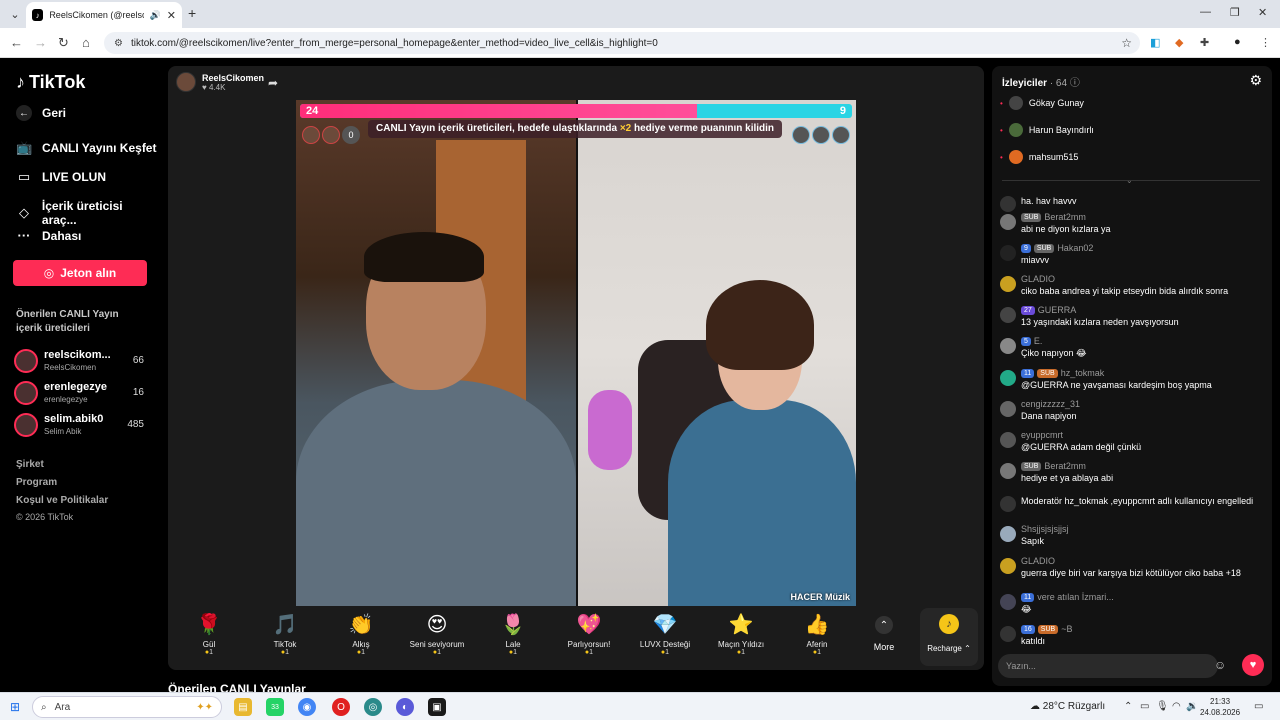 The height and width of the screenshot is (720, 1280). What do you see at coordinates (273, 83) in the screenshot?
I see `share-icon: ➦` at bounding box center [273, 83].